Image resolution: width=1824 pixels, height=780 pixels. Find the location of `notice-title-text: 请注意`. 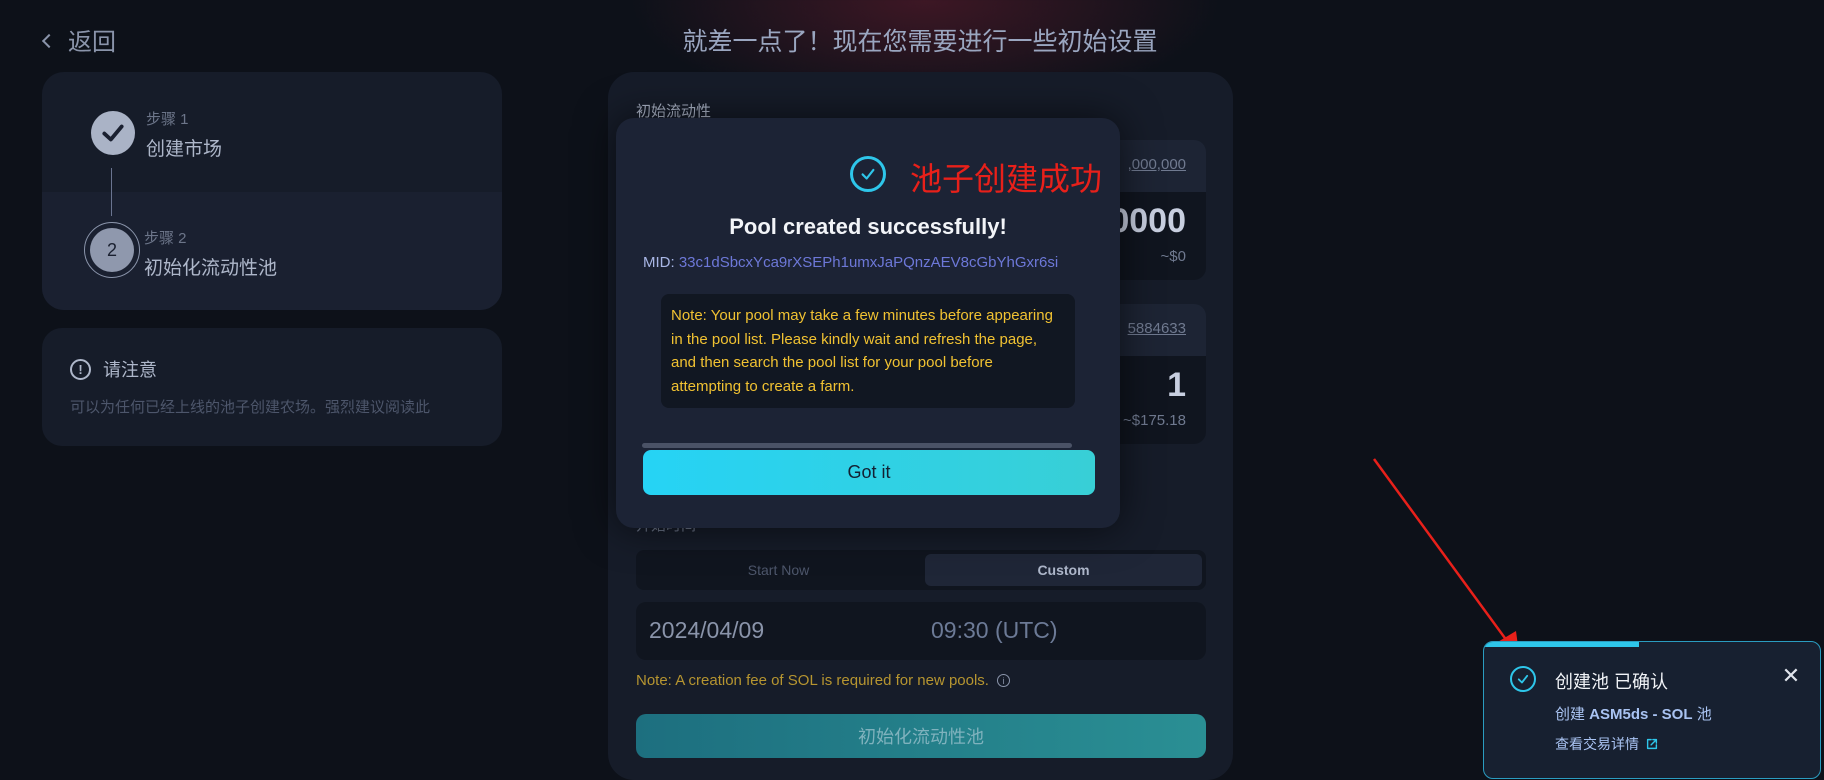

notice-title-text: 请注意 is located at coordinates (130, 370).